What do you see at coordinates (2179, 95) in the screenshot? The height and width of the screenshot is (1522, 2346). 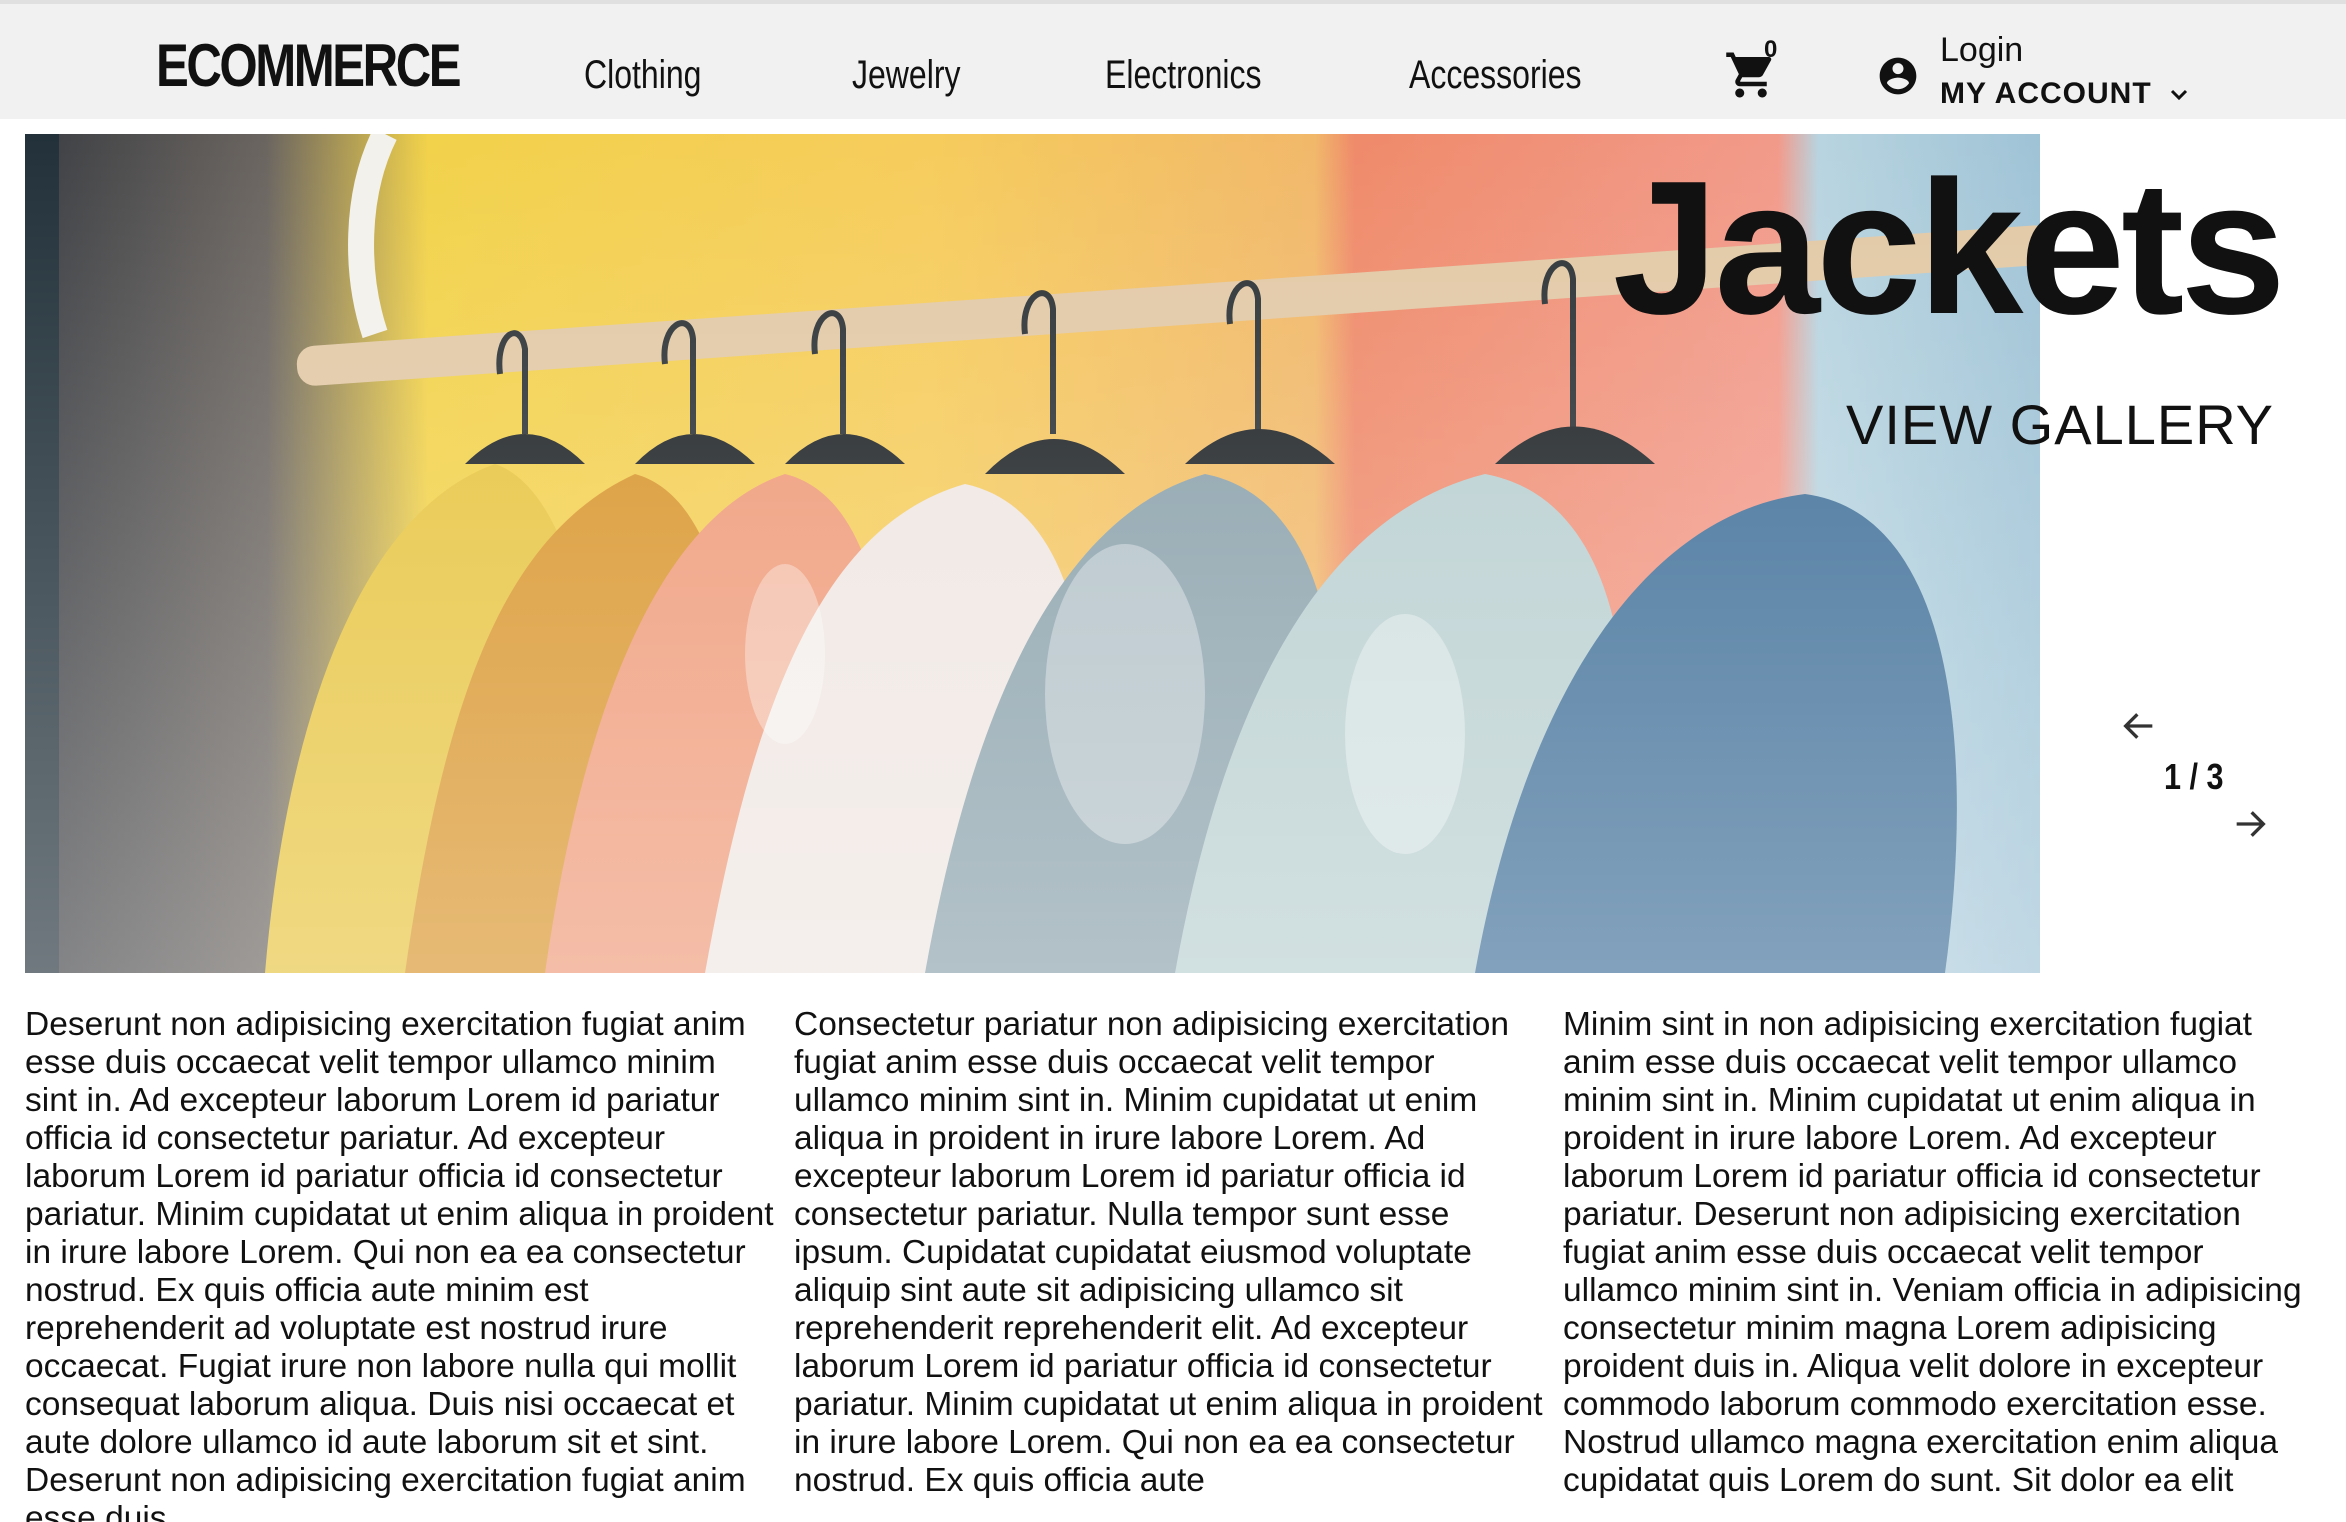 I see `chevron-down-icon` at bounding box center [2179, 95].